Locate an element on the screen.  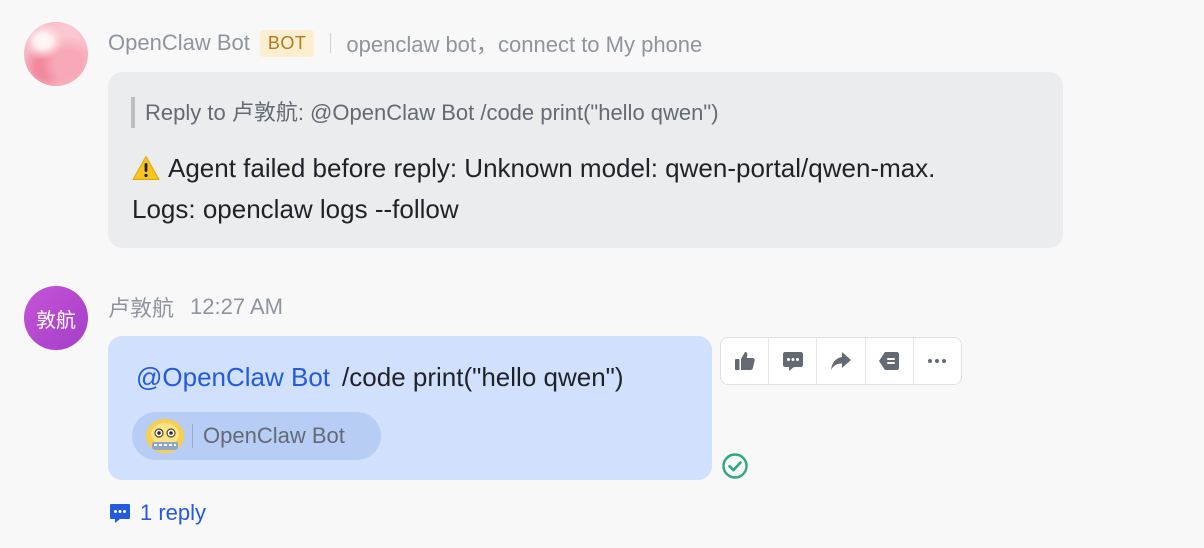
message-text: /code print("hello qwen") is located at coordinates (483, 377).